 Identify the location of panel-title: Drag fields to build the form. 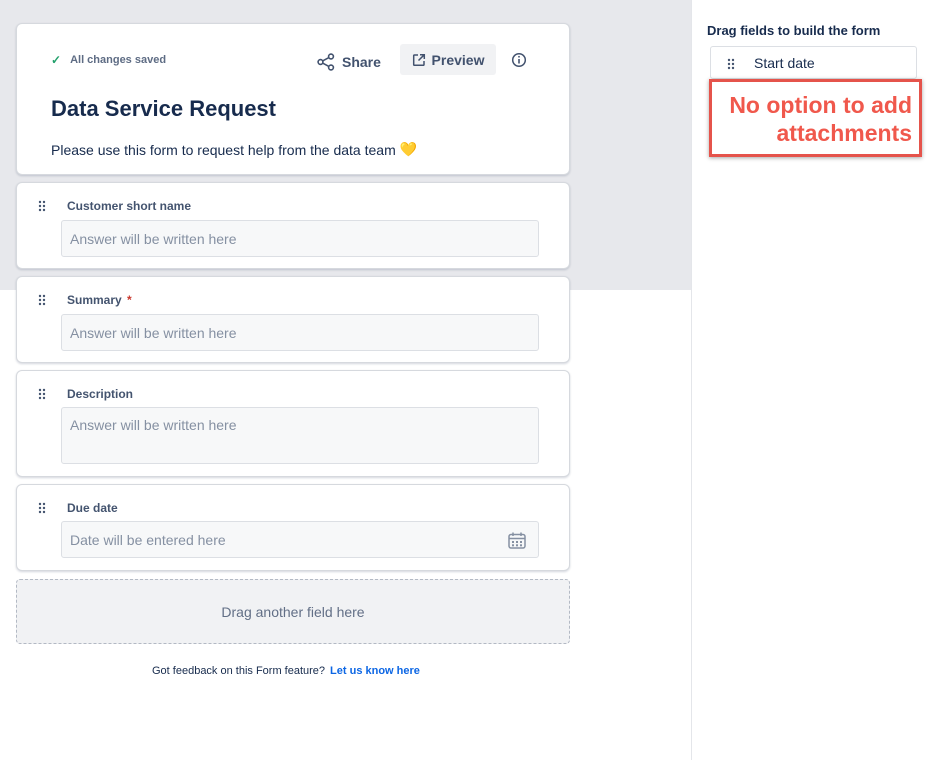
(794, 30).